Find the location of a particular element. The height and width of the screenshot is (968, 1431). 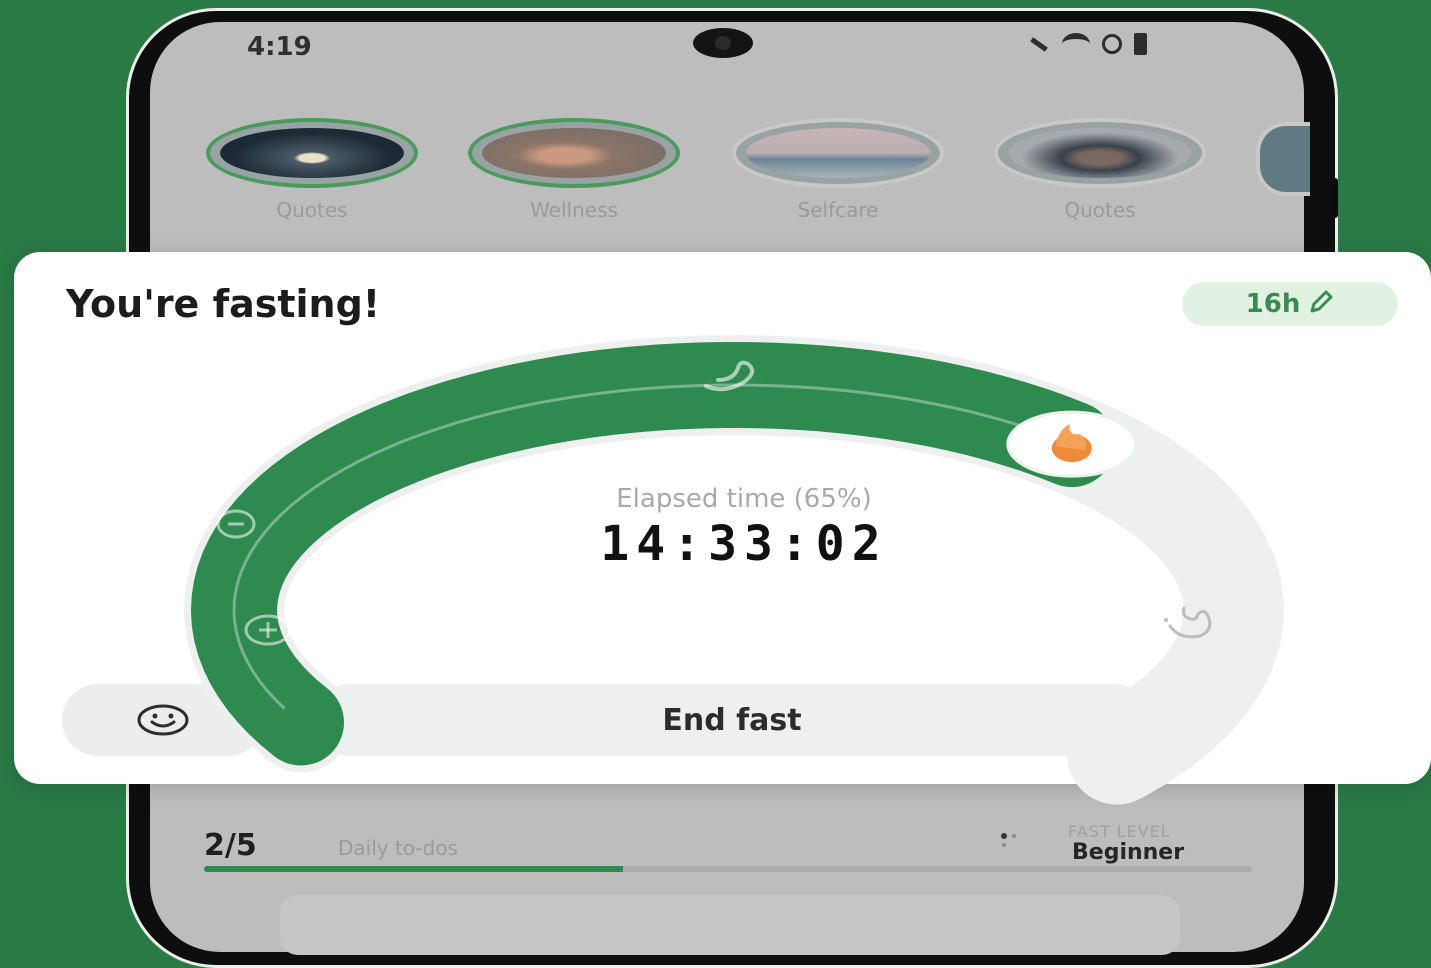

todo-label: Daily to-dos is located at coordinates (398, 848).